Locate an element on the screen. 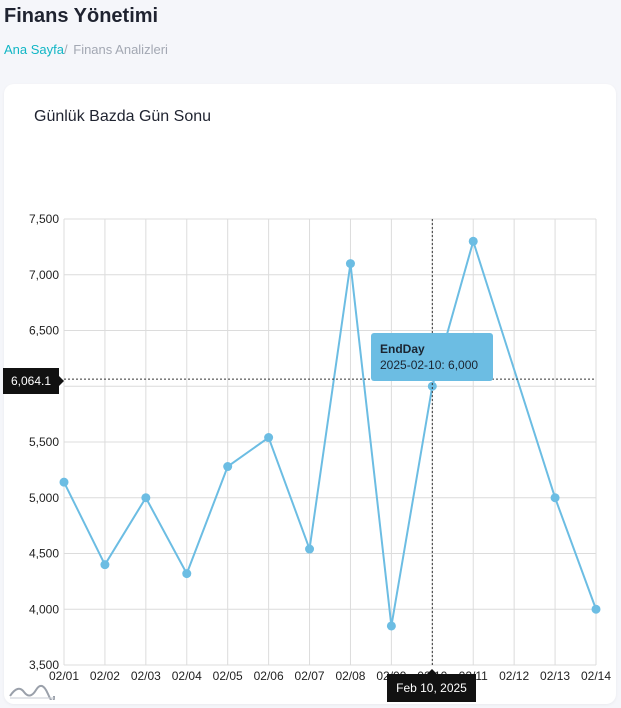 The image size is (621, 708). chart-tooltip: EndDay 2025-02-10: 6,000 is located at coordinates (432, 357).